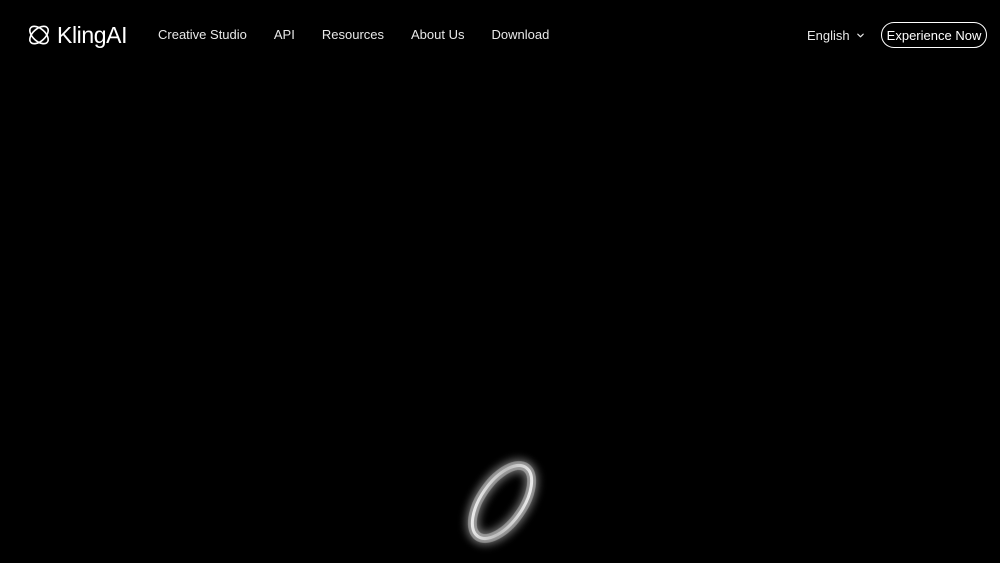 This screenshot has width=1000, height=563. Describe the element at coordinates (39, 35) in the screenshot. I see `klingai-logo-icon` at that location.